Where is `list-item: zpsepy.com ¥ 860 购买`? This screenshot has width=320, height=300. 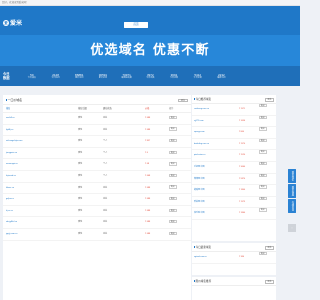 list-item: zpsepy.com ¥ 860 购买 is located at coordinates (234, 133).